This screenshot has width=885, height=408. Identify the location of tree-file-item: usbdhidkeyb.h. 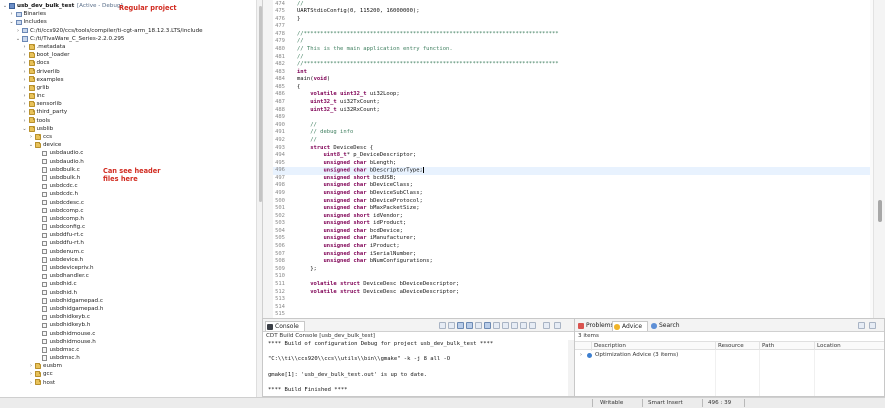
(128, 325).